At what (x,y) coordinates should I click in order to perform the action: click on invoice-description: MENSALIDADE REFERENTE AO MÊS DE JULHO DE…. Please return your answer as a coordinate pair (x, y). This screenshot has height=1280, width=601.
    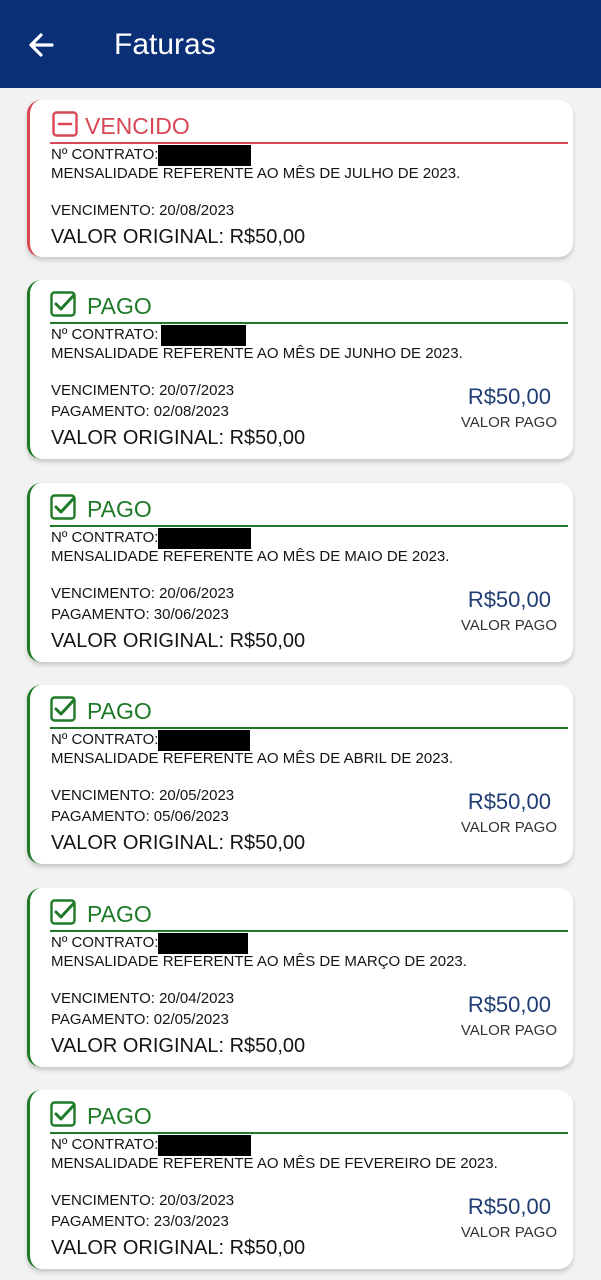
    Looking at the image, I should click on (256, 173).